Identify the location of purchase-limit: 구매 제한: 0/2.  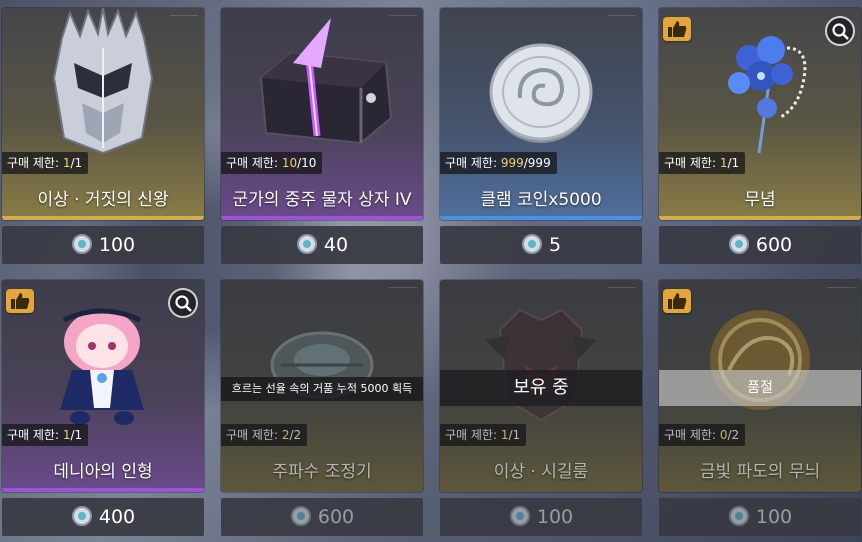
(702, 435).